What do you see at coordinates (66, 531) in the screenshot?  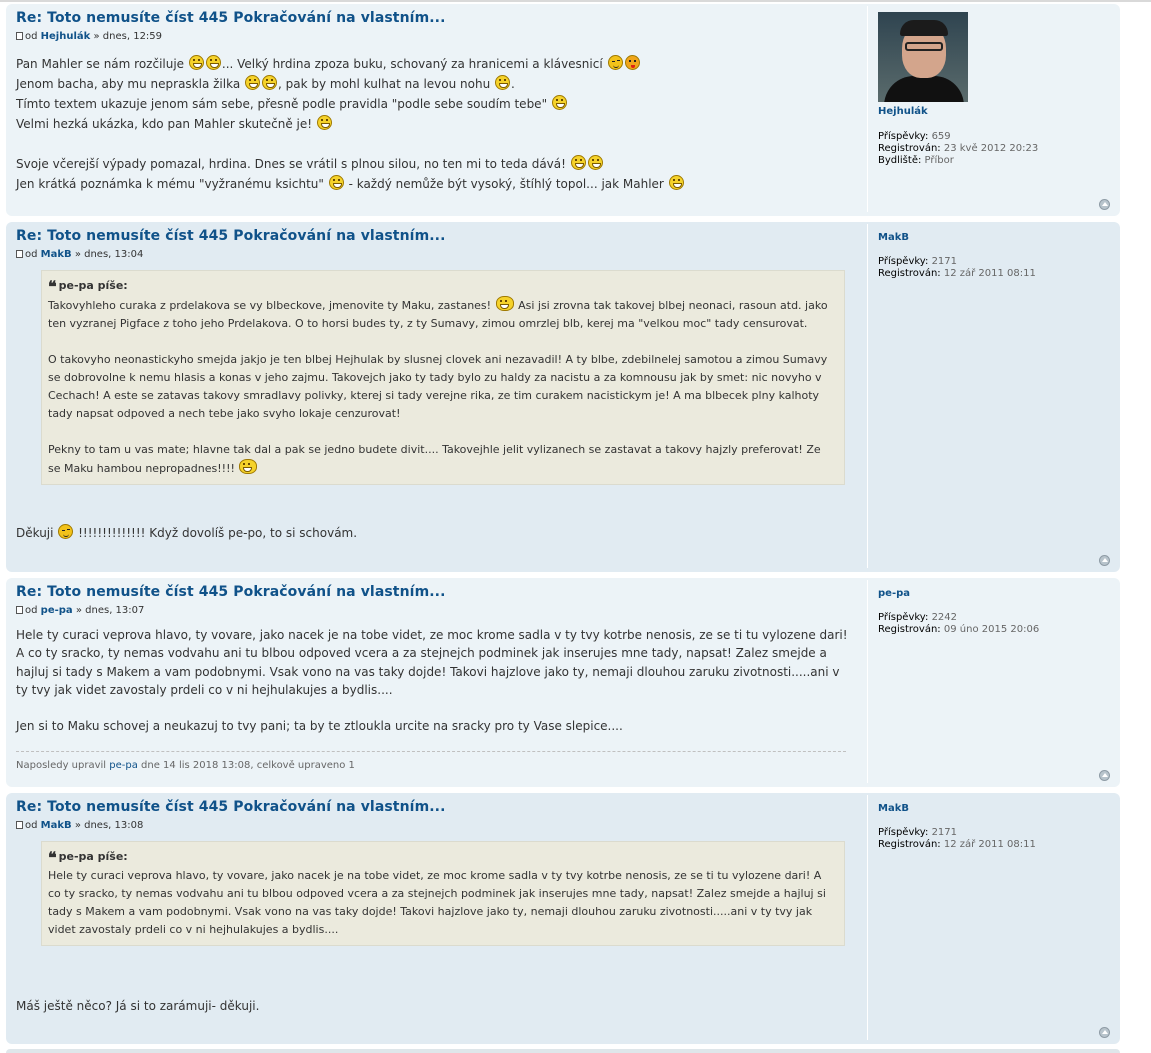 I see `wink-smiley-icon` at bounding box center [66, 531].